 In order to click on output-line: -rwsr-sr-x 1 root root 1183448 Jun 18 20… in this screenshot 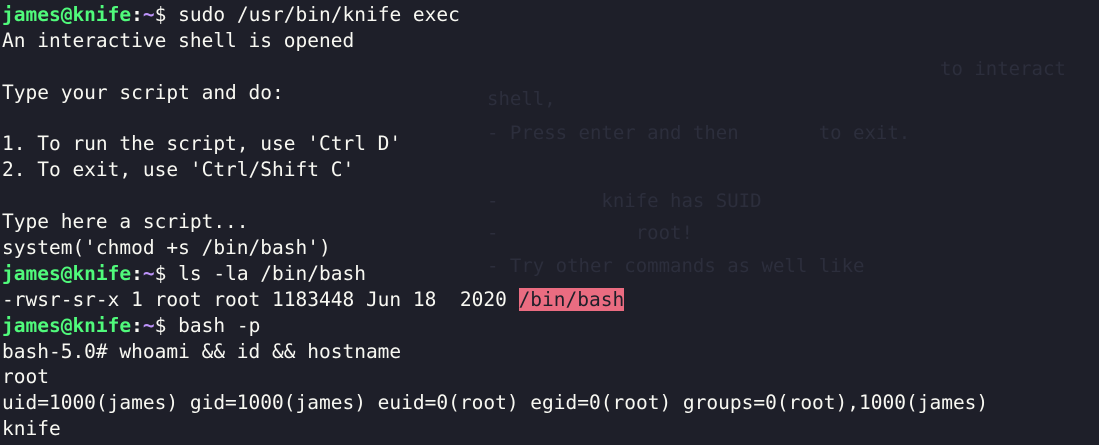, I will do `click(550, 300)`.